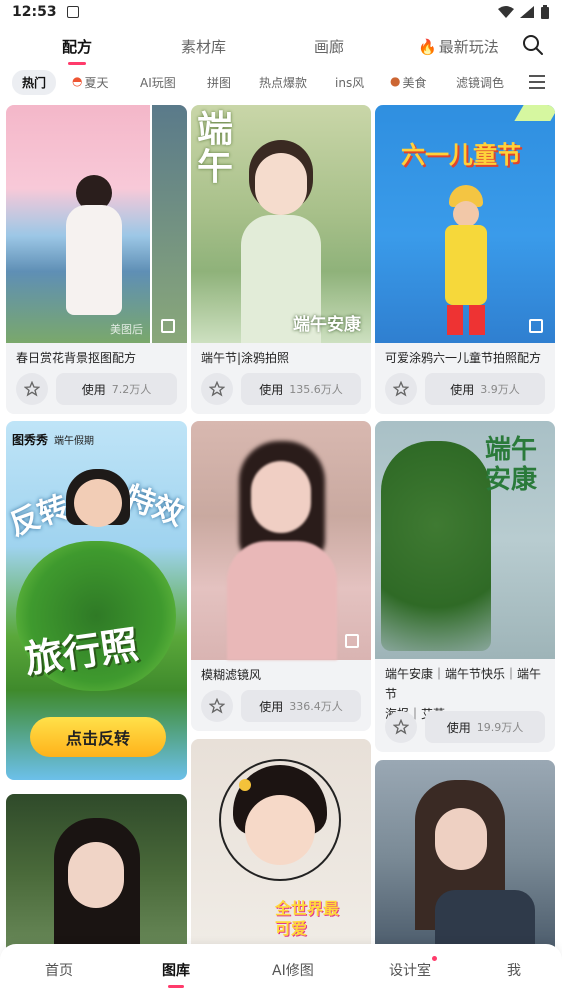 This screenshot has height=999, width=562. I want to click on recipe-card-childrens-day: 六一儿童节 可爱涂鸦六一儿童节拍照配方 使用 3.9万人, so click(465, 259).